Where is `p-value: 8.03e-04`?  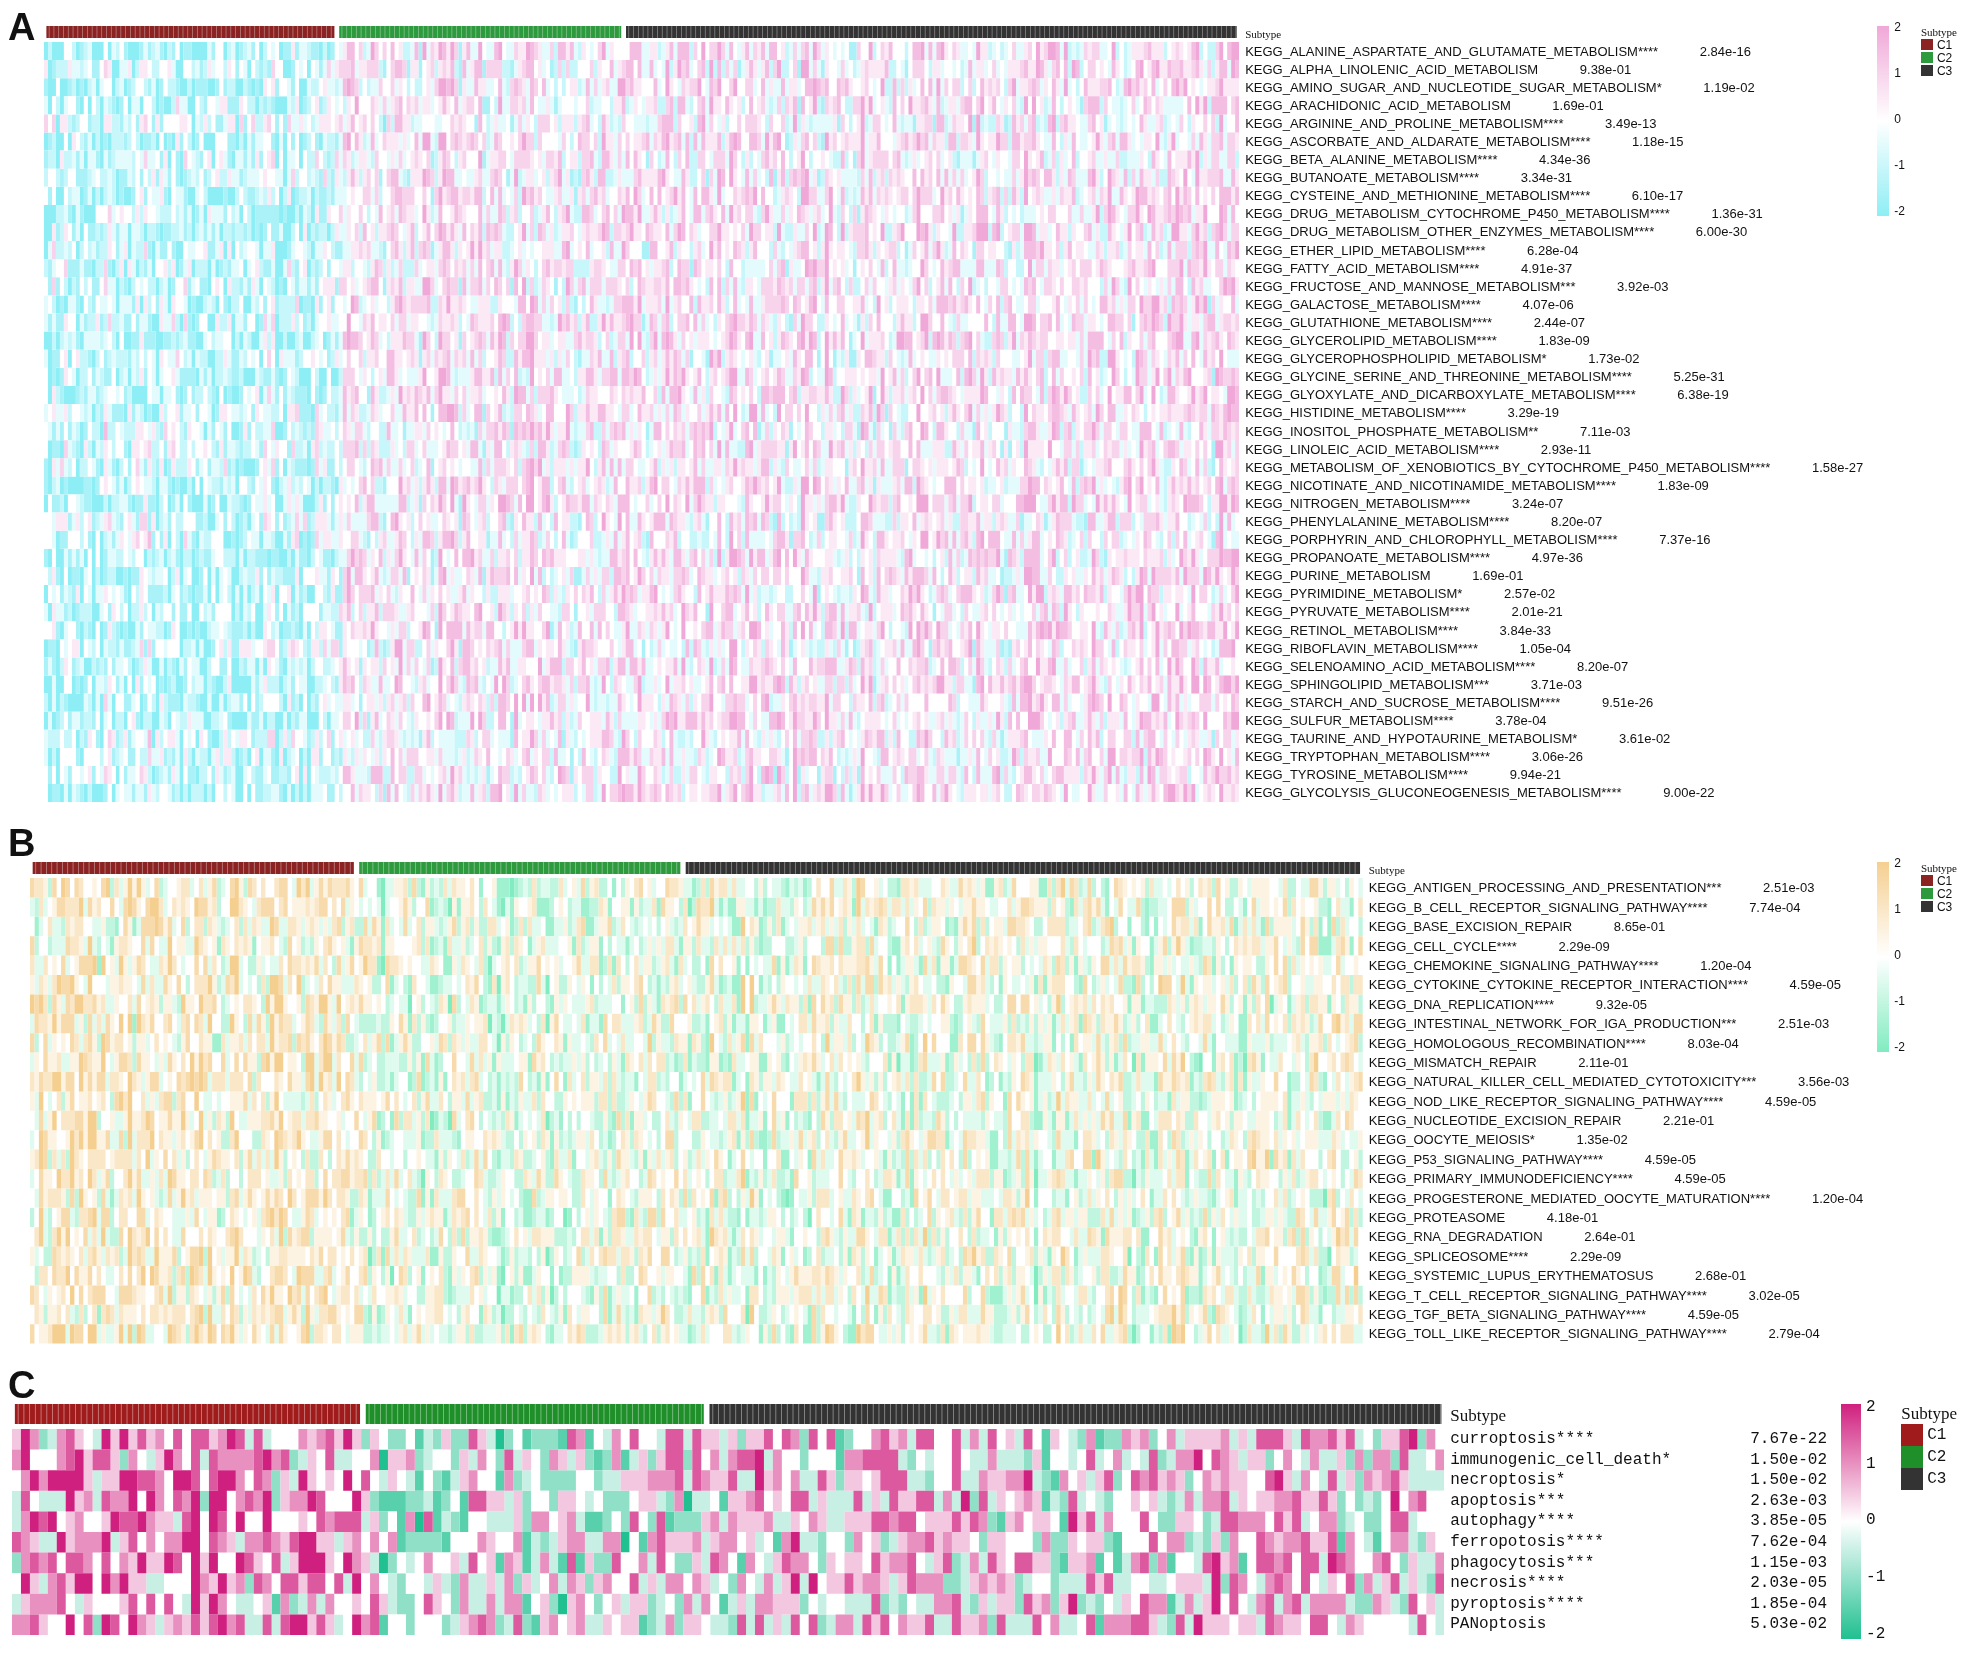 p-value: 8.03e-04 is located at coordinates (1713, 1043).